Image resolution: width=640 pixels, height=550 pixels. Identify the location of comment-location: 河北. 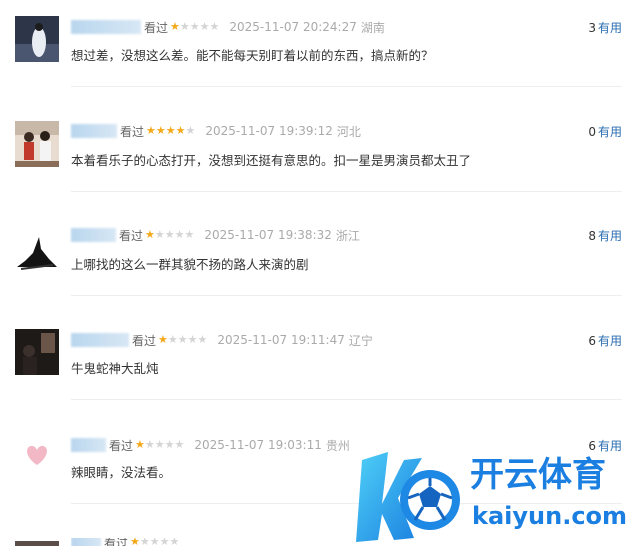
(348, 131).